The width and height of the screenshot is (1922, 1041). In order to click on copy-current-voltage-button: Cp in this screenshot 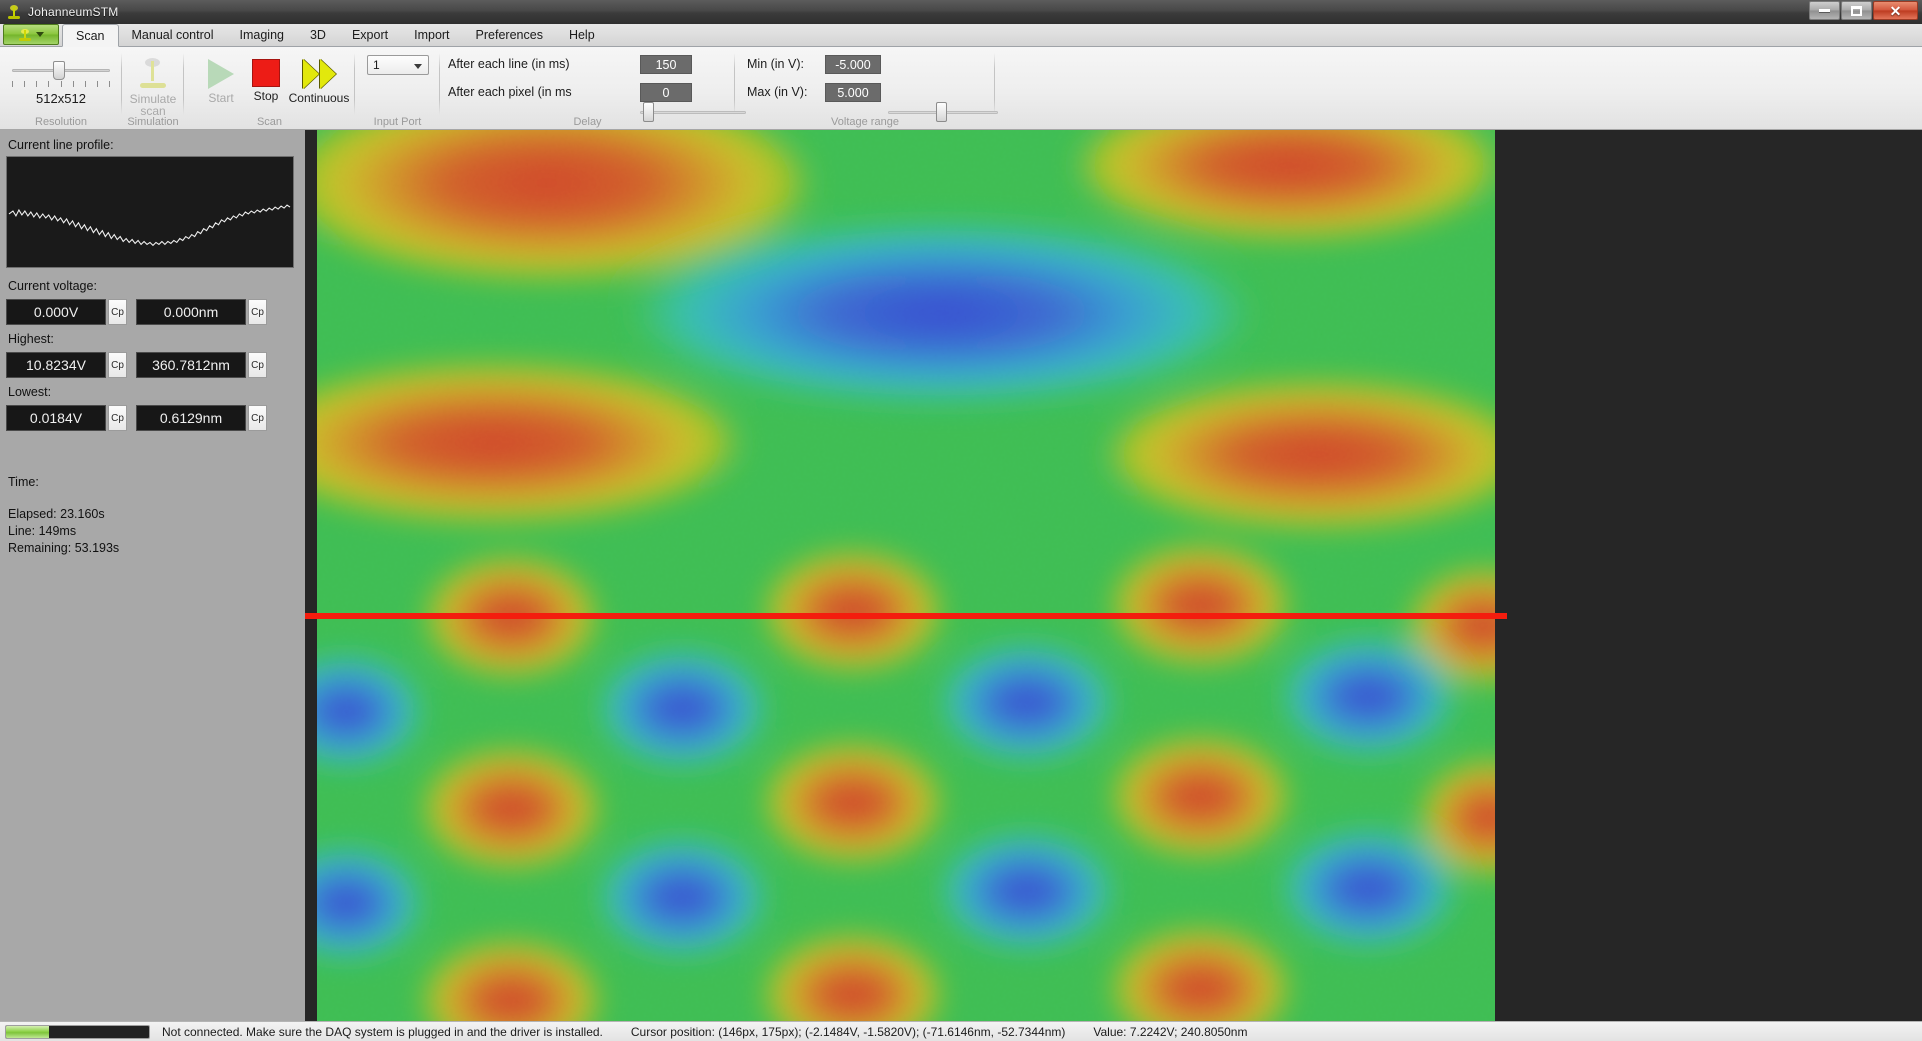, I will do `click(117, 312)`.